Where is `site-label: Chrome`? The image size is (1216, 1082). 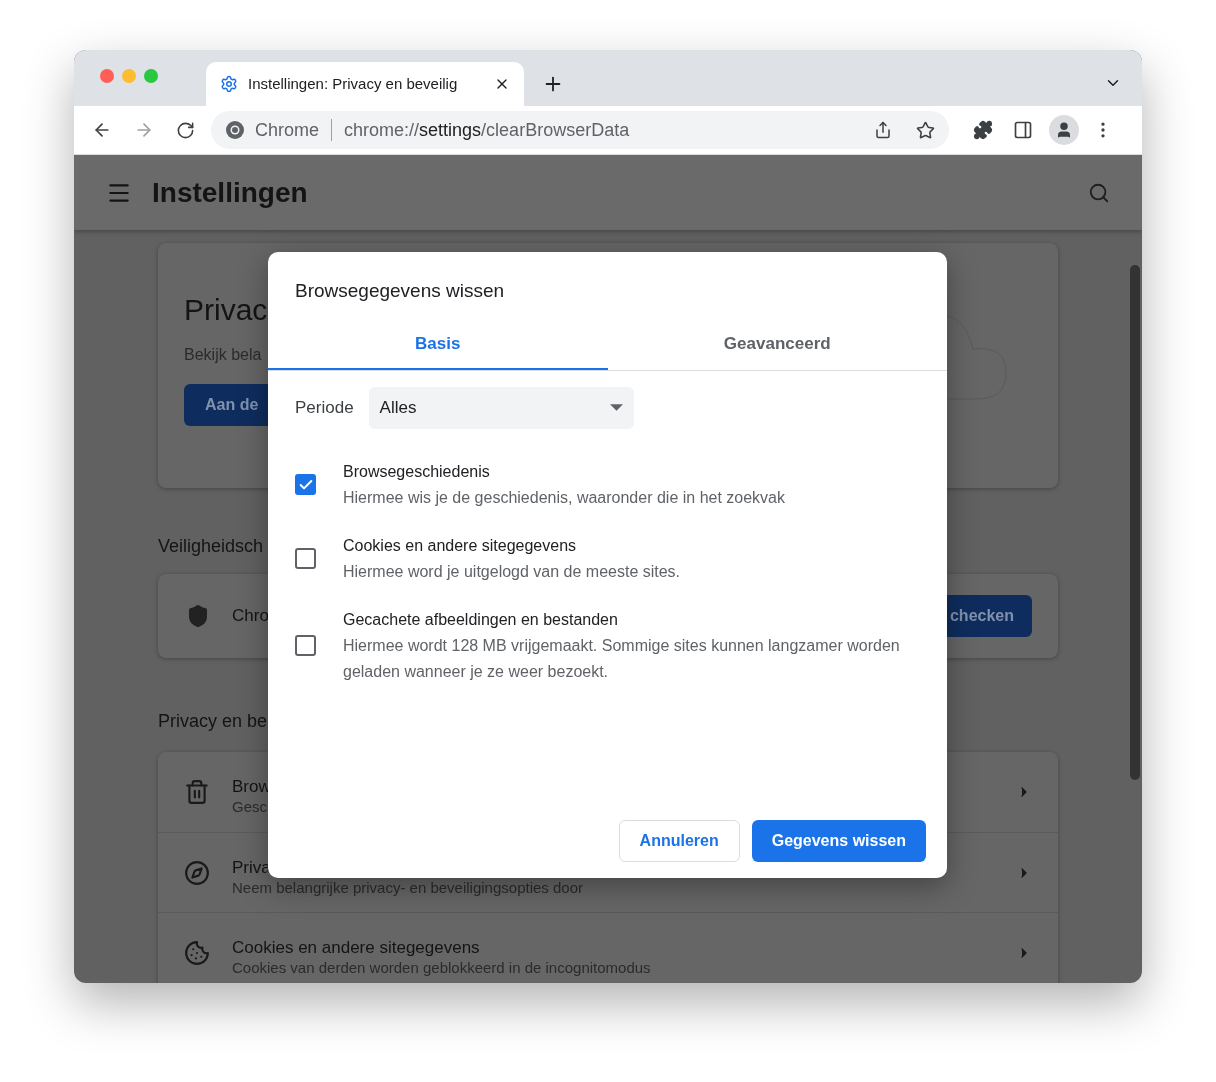
site-label: Chrome is located at coordinates (287, 130).